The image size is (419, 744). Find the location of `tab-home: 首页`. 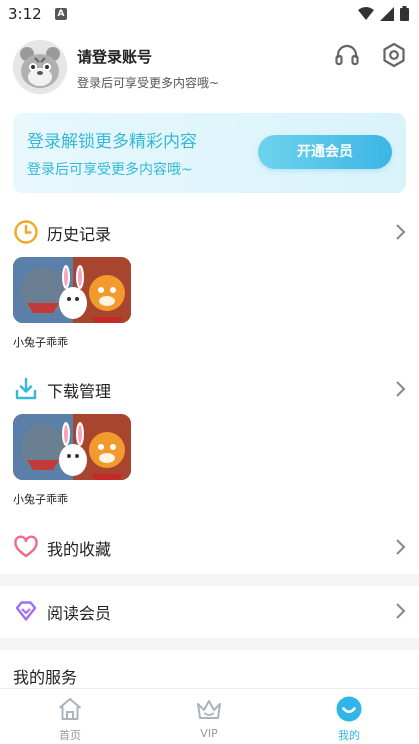

tab-home: 首页 is located at coordinates (70, 716).